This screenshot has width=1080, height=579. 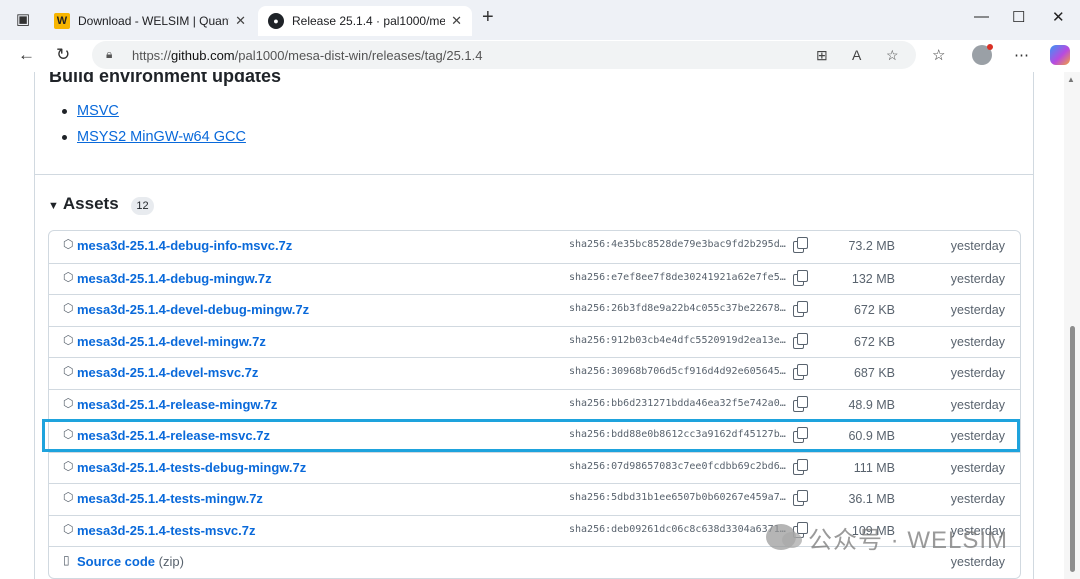 I want to click on asset-size: 73.2 MB, so click(x=871, y=246).